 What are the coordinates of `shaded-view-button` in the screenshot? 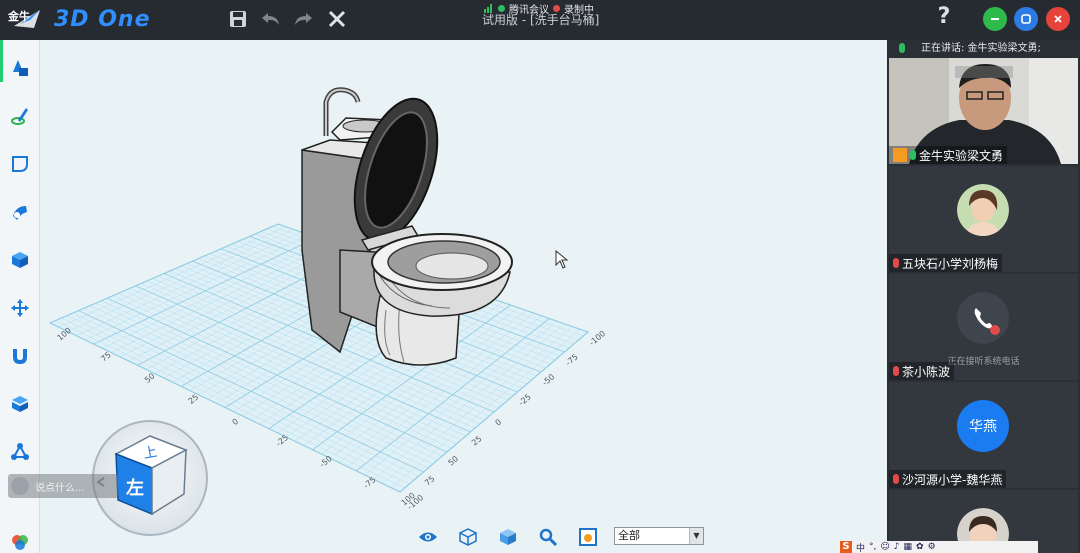 It's located at (508, 537).